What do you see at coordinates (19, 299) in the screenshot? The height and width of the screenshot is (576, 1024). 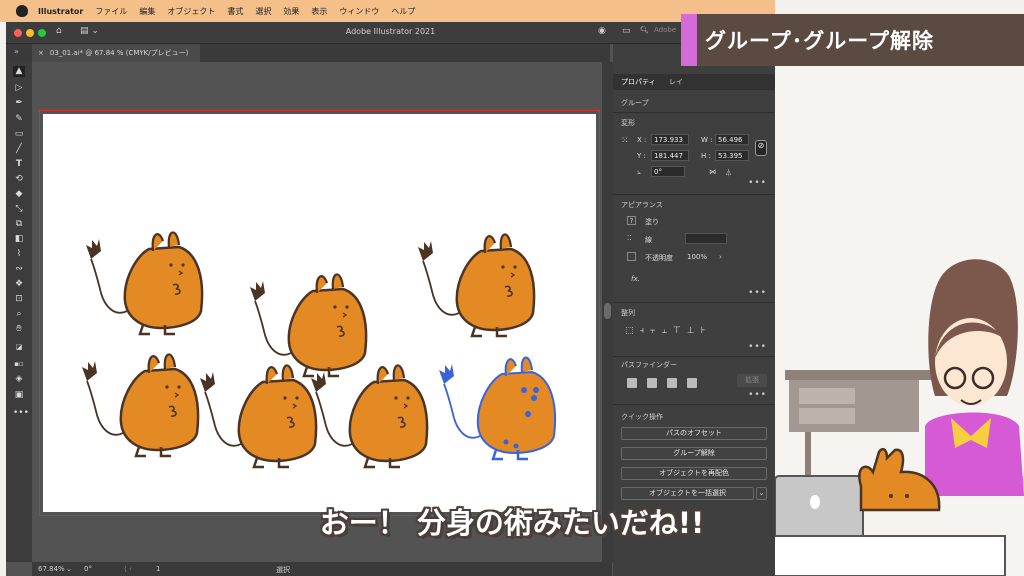 I see `artboard-tool-icon: ⊡` at bounding box center [19, 299].